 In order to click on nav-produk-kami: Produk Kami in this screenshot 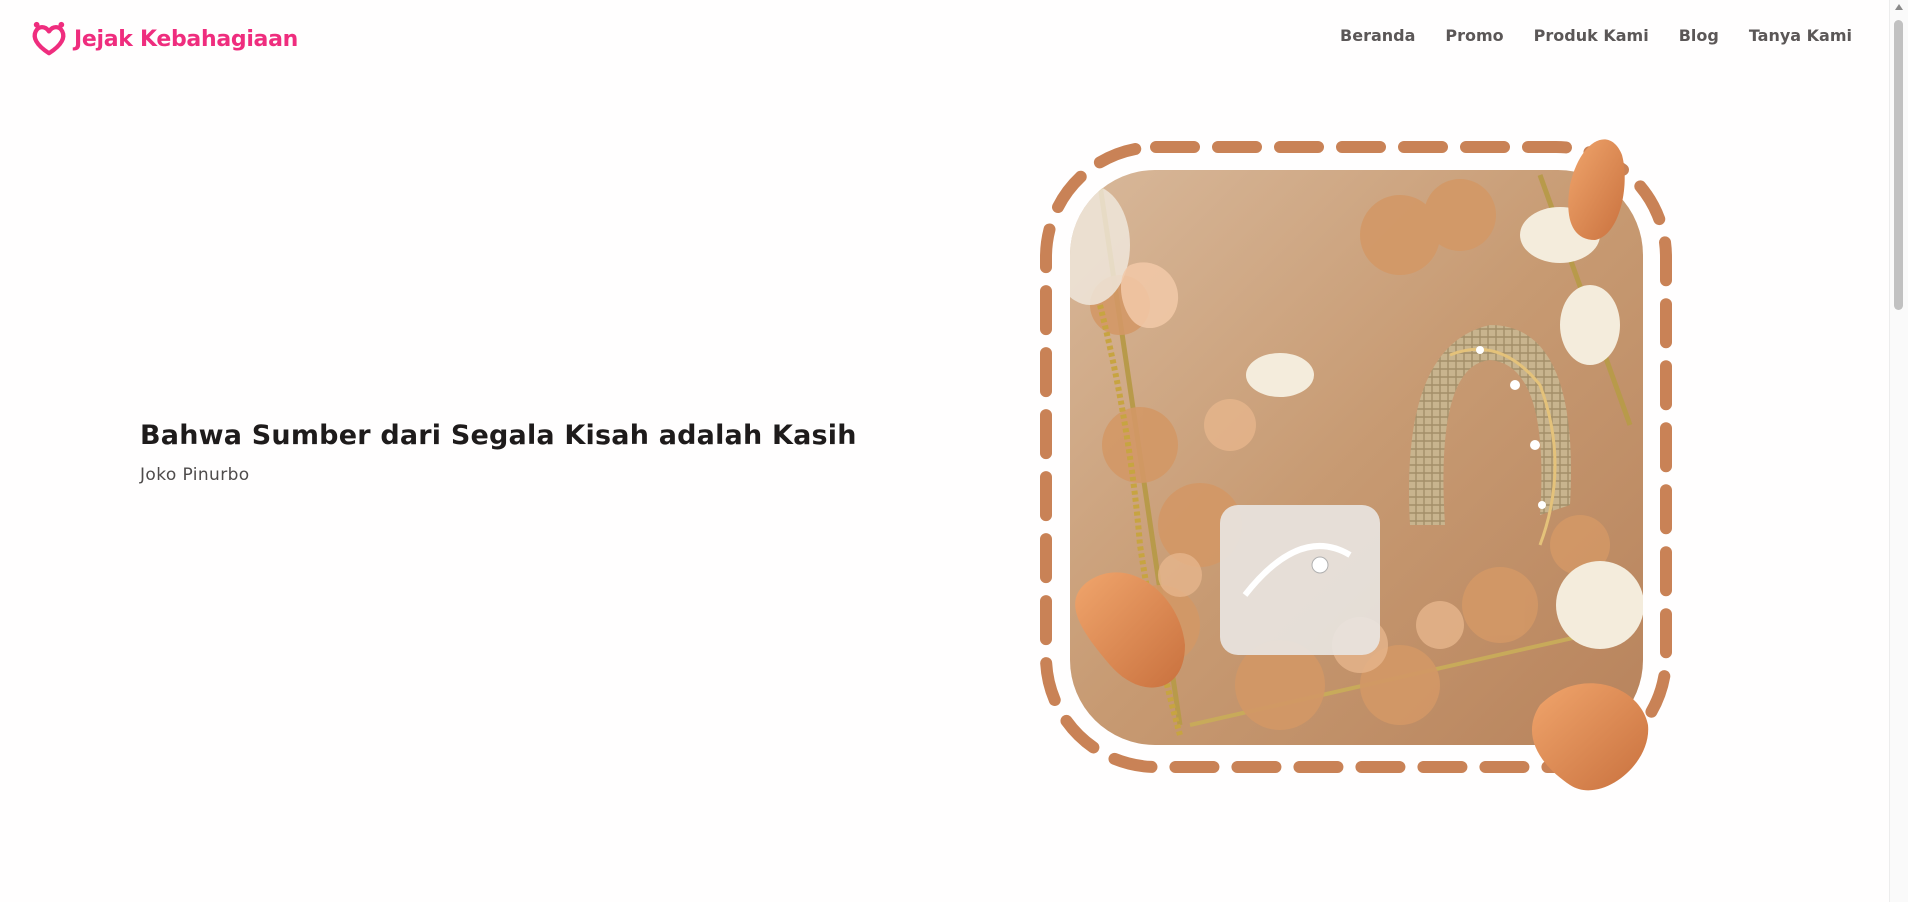, I will do `click(1591, 35)`.